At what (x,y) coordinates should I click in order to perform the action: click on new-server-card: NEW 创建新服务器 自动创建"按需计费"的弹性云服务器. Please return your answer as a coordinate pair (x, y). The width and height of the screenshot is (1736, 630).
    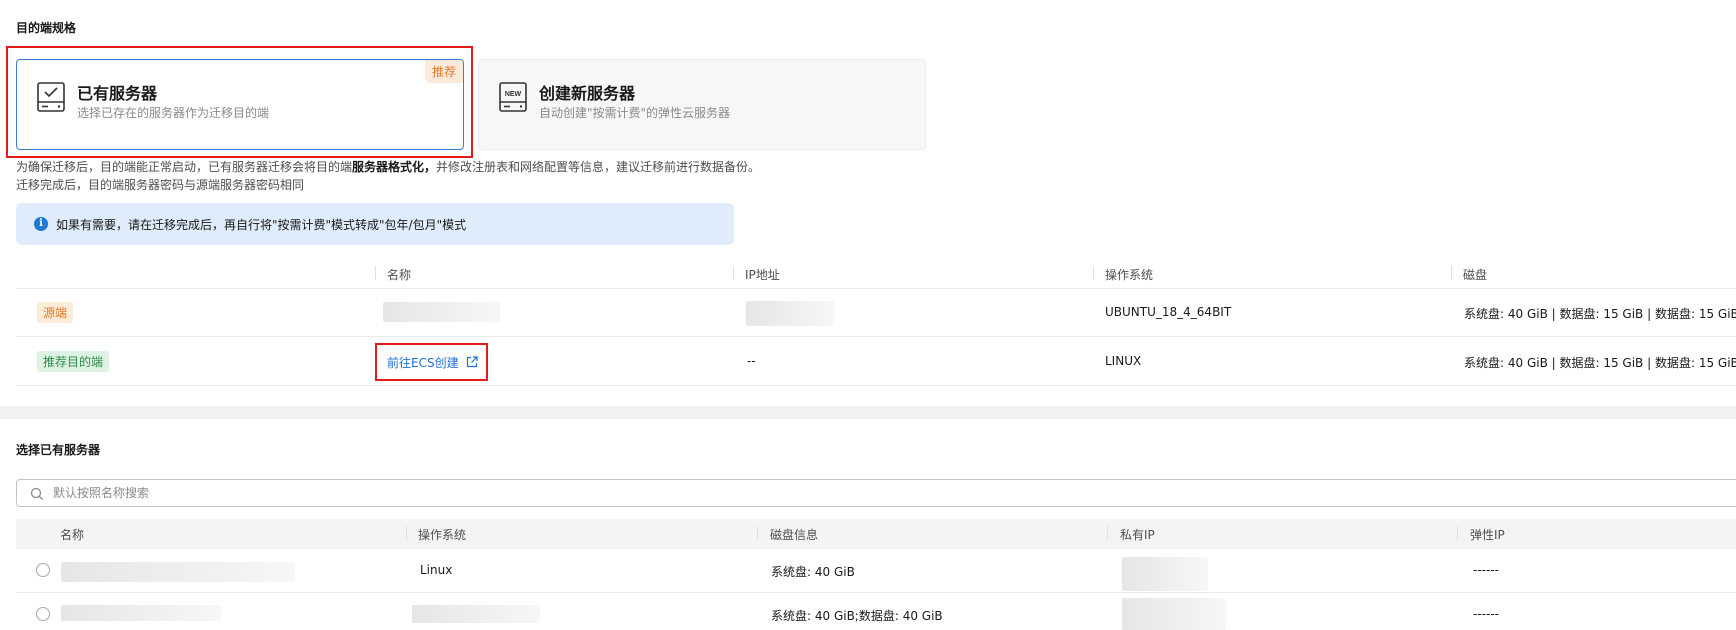
    Looking at the image, I should click on (702, 104).